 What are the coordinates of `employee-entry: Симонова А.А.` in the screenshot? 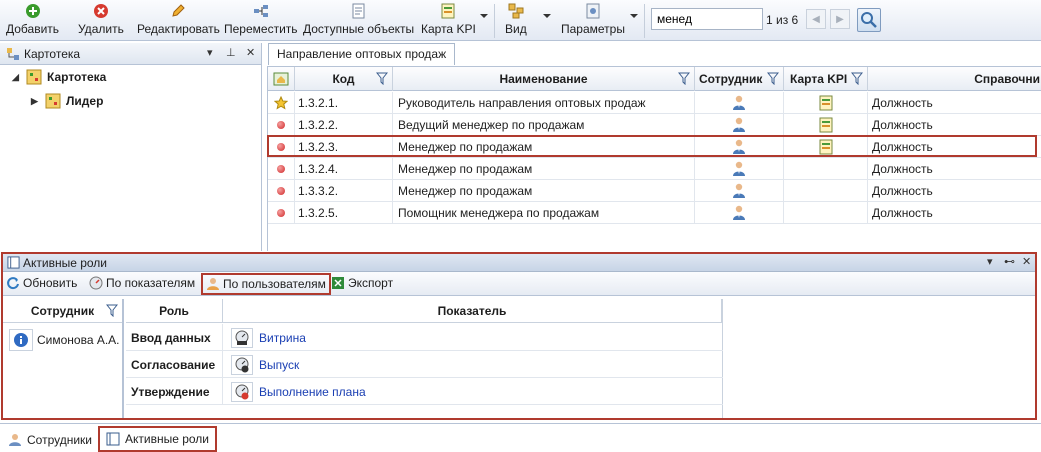 It's located at (64, 340).